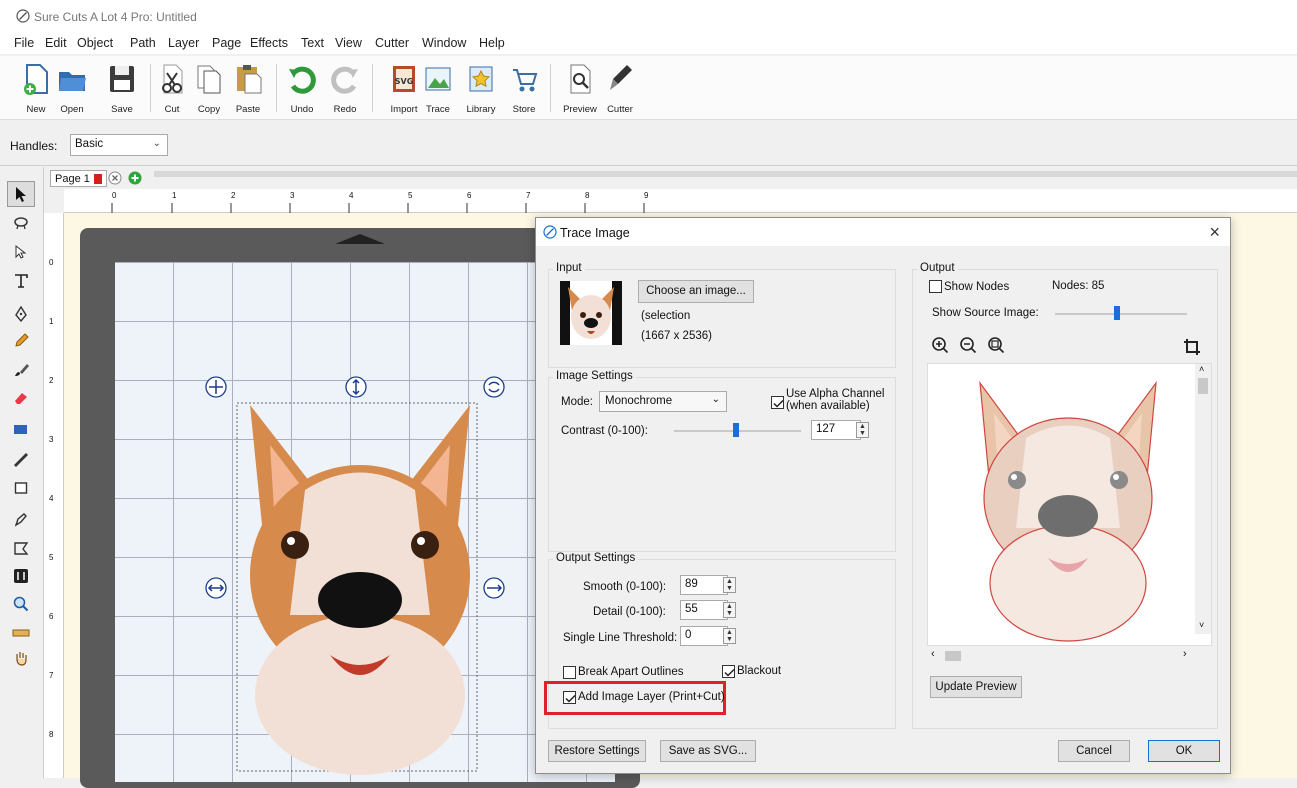  I want to click on input-image-thumbnail, so click(591, 313).